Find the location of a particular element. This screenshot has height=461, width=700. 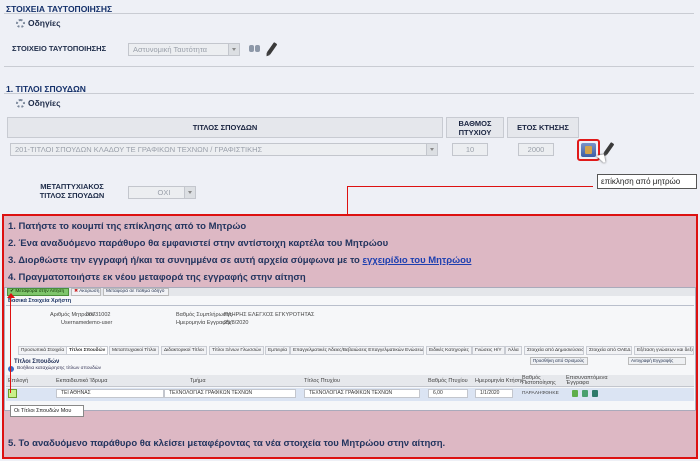

paperclip-icon is located at coordinates (575, 393).